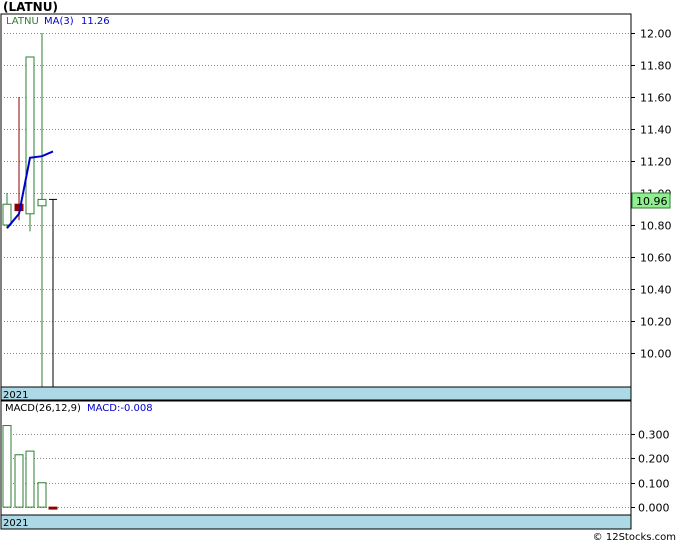 The image size is (680, 546). What do you see at coordinates (656, 98) in the screenshot?
I see `price-tick-label: 11.60` at bounding box center [656, 98].